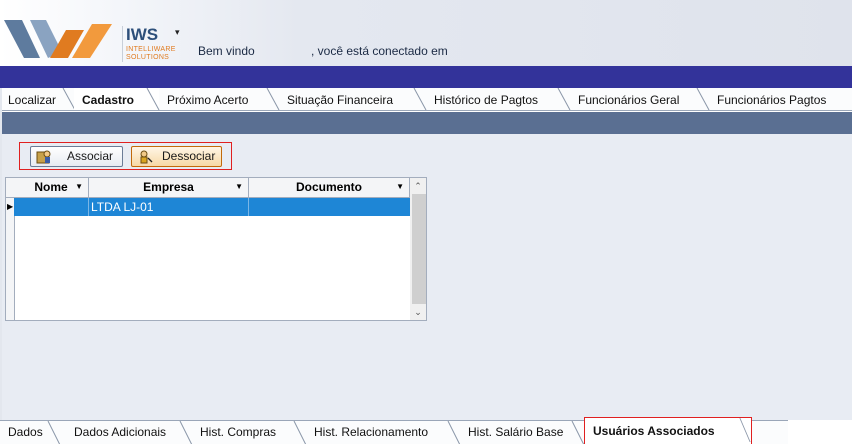  Describe the element at coordinates (486, 100) in the screenshot. I see `tab-label: Histórico de Pagtos` at that location.